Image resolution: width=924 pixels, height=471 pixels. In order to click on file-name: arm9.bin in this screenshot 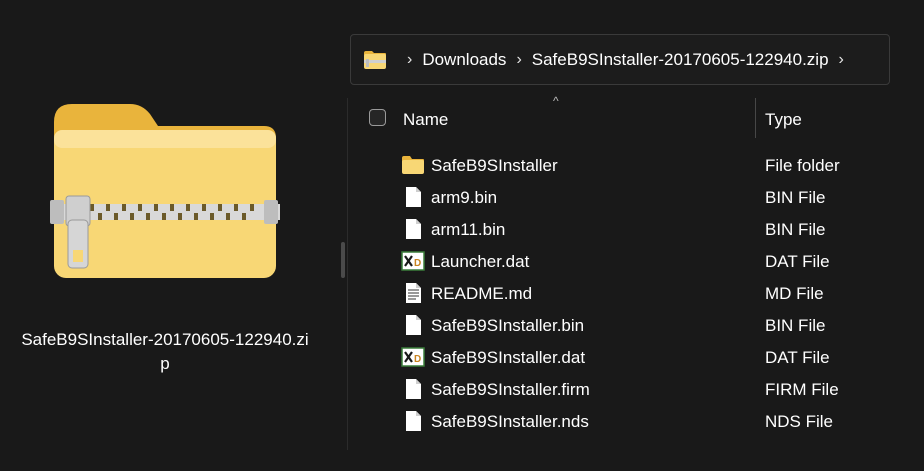, I will do `click(464, 197)`.